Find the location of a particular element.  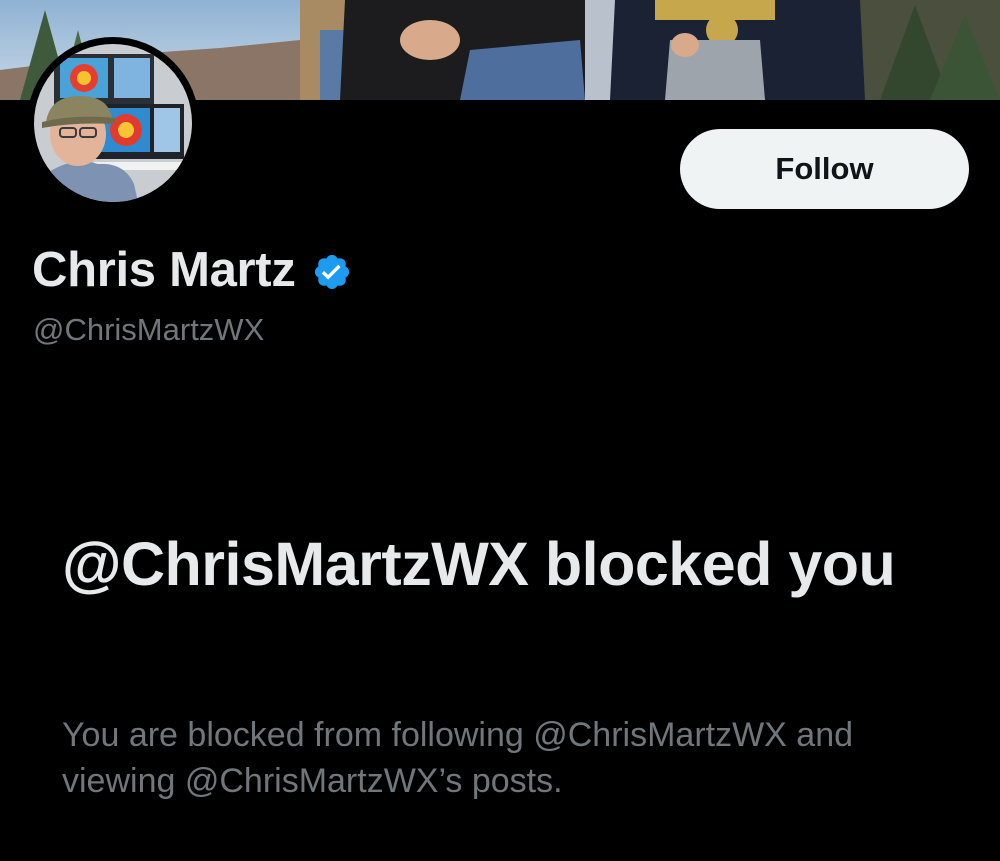

avatar-image is located at coordinates (113, 123).